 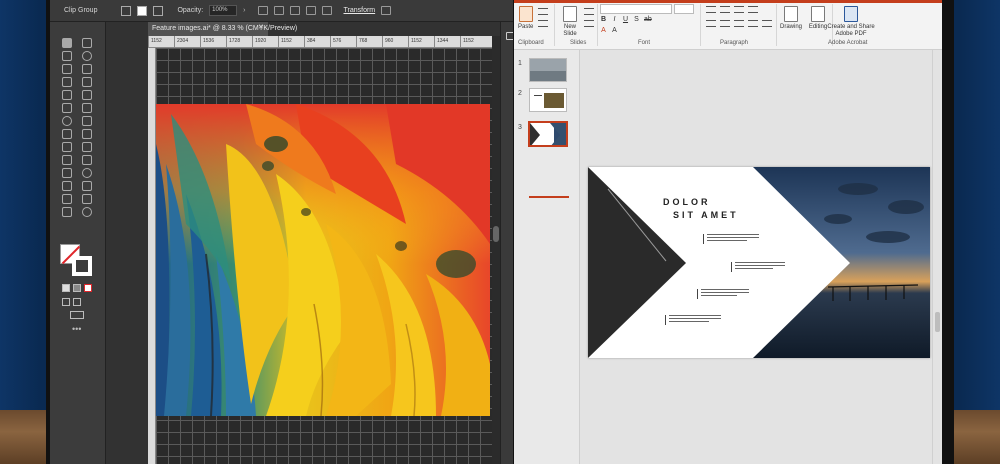 I want to click on rectangle-tool-icon, so click(x=67, y=95).